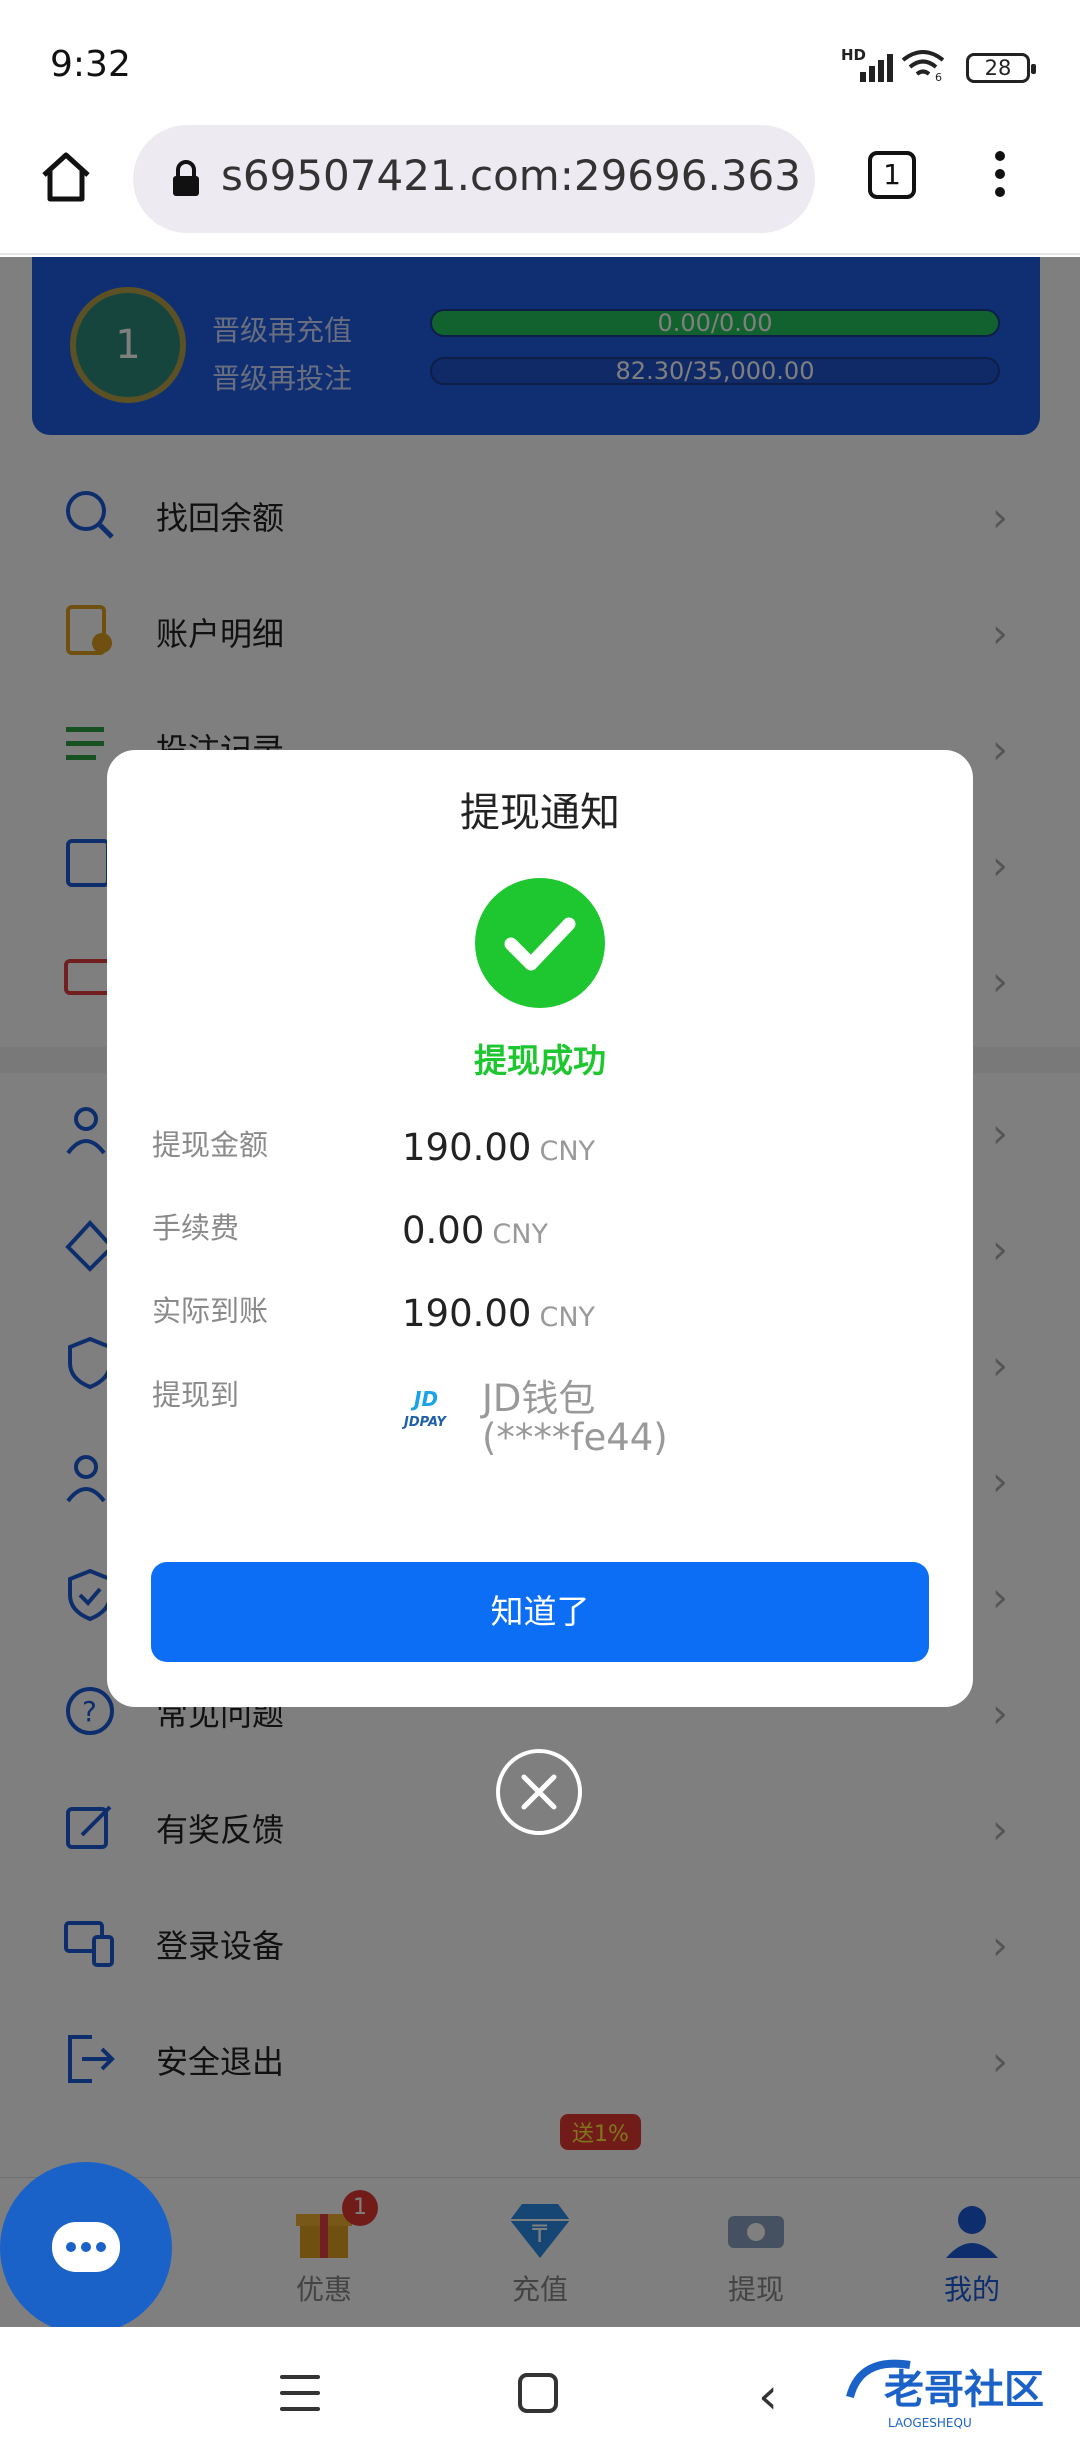 This screenshot has width=1080, height=2460. I want to click on actual-number: 190.00, so click(467, 1313).